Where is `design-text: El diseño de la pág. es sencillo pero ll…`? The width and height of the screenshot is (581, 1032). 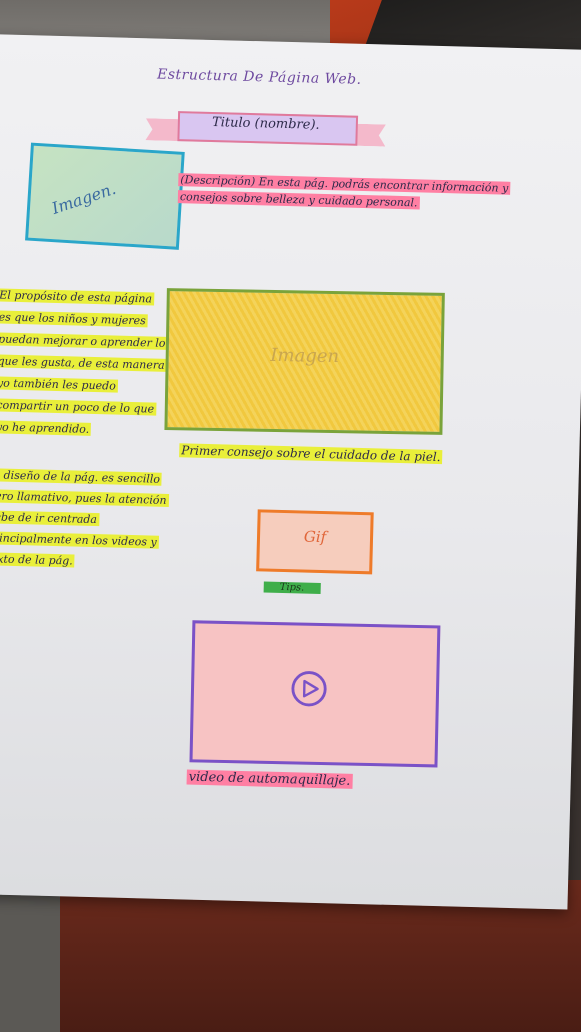
design-text: El diseño de la pág. es sencillo pero ll… is located at coordinates (84, 518).